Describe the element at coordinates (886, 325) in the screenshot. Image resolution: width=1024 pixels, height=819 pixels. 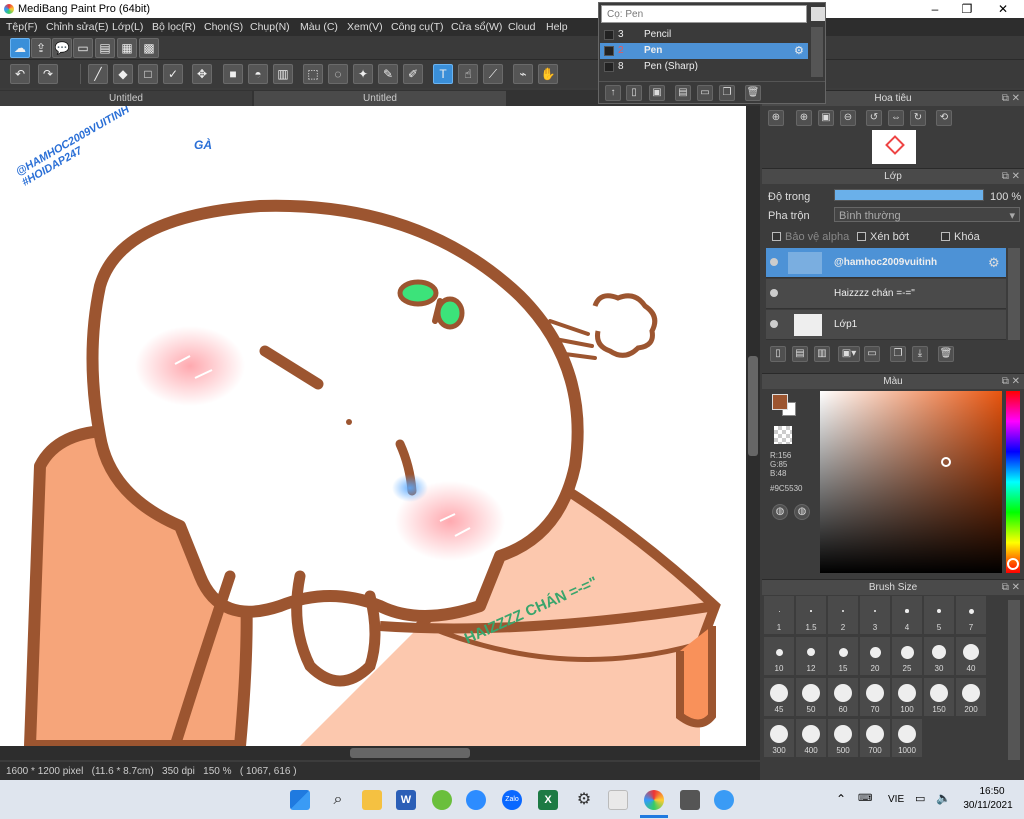
I see `layer-row: Lớp1` at that location.